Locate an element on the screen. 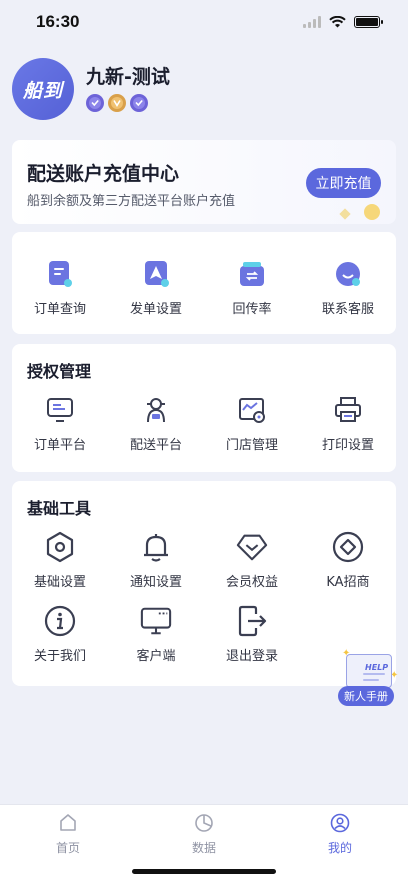 The width and height of the screenshot is (408, 883). tab-label: 首页 is located at coordinates (67, 848).